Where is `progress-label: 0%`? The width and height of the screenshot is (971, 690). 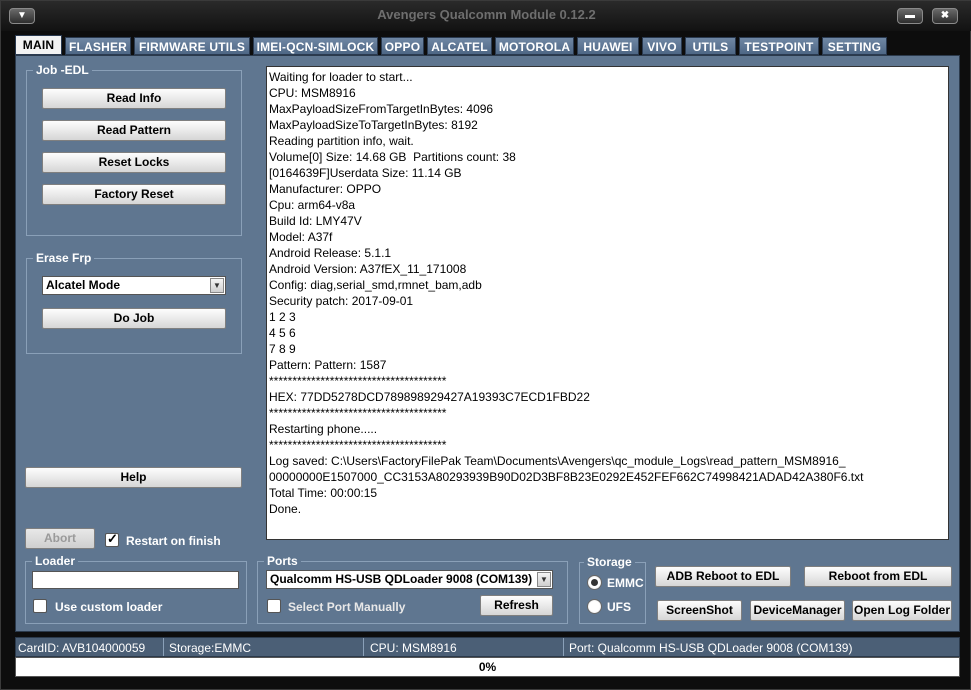
progress-label: 0% is located at coordinates (487, 667).